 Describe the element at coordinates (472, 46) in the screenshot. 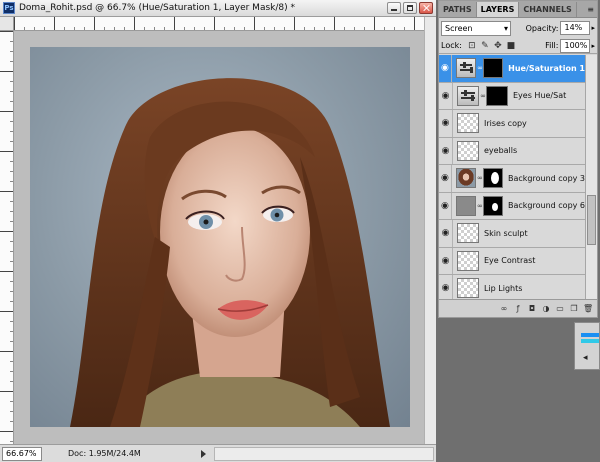

I see `lock-transparent-icon: ⊡` at that location.